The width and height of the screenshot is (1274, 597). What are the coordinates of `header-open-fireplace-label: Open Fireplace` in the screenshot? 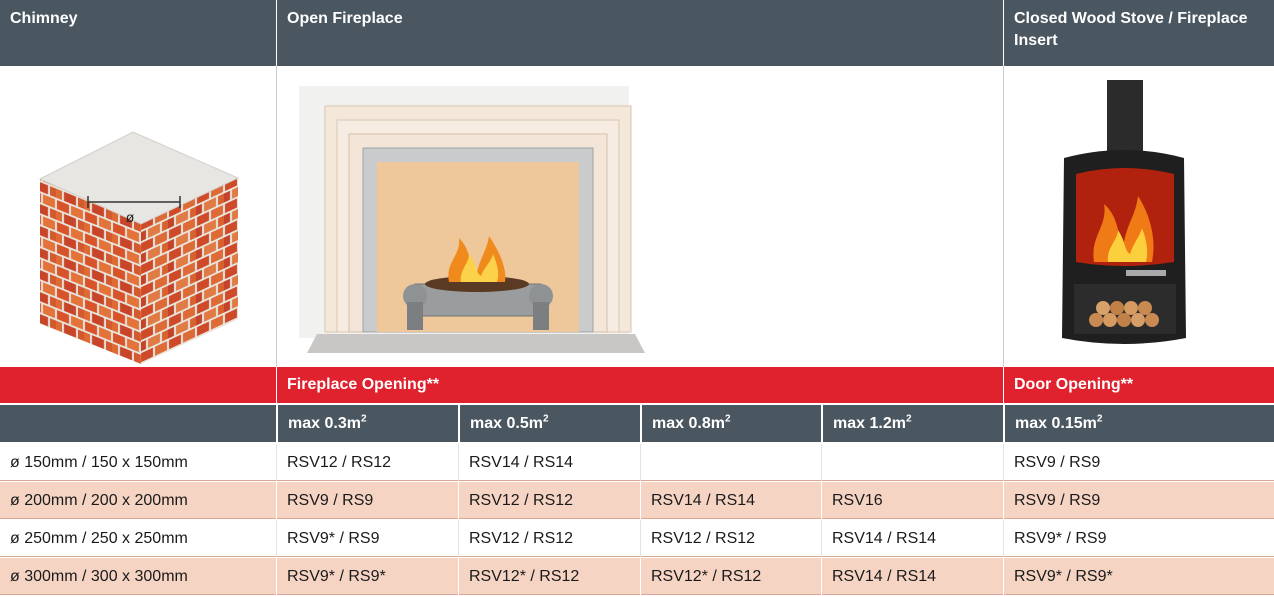 It's located at (345, 18).